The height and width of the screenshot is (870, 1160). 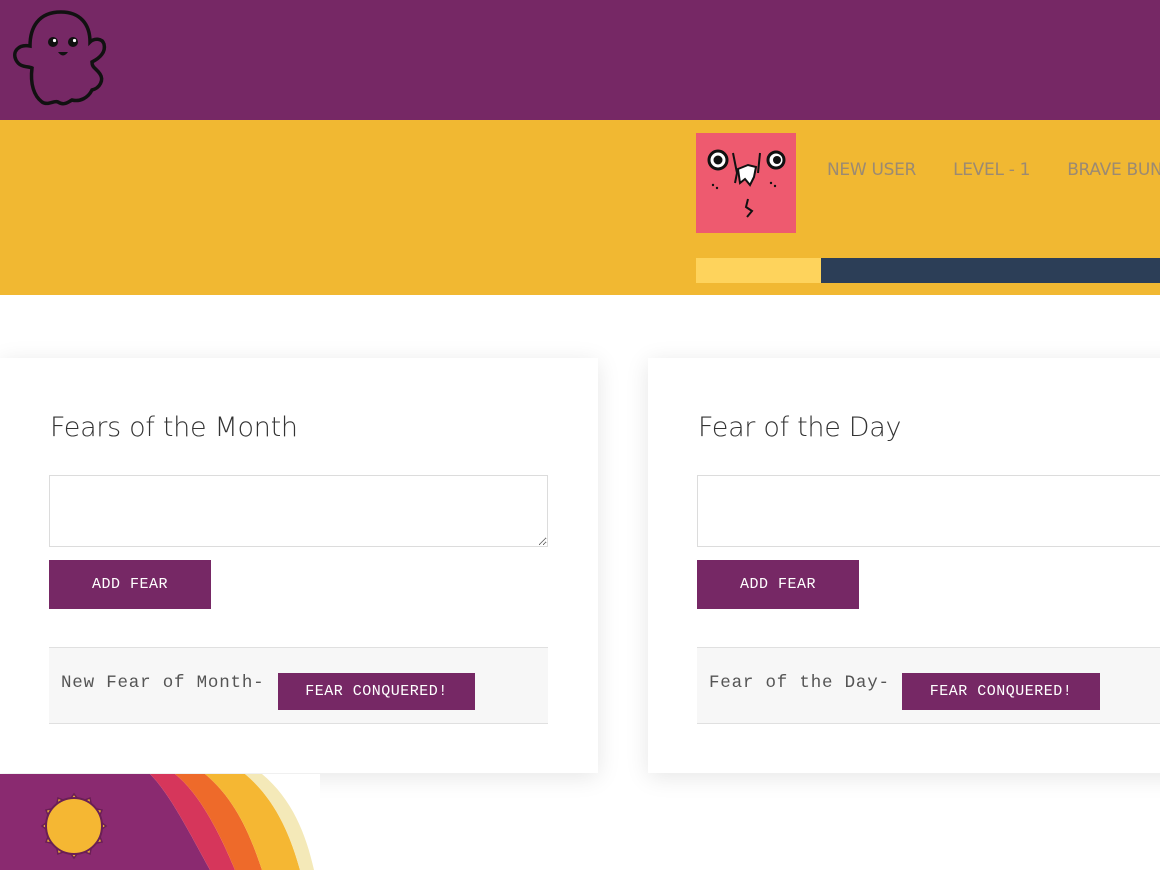 What do you see at coordinates (759, 270) in the screenshot?
I see `level-progress-fill` at bounding box center [759, 270].